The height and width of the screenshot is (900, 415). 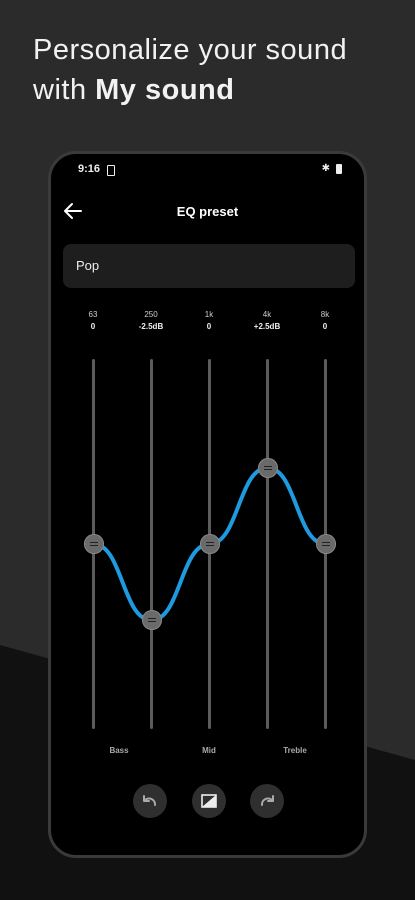 I want to click on status-time: 9:16, so click(x=89, y=169).